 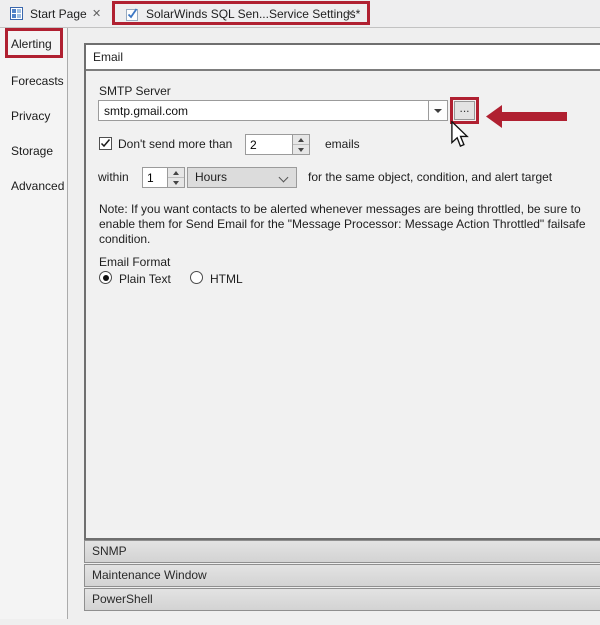 I want to click on smtp-dropdown-button, so click(x=438, y=110).